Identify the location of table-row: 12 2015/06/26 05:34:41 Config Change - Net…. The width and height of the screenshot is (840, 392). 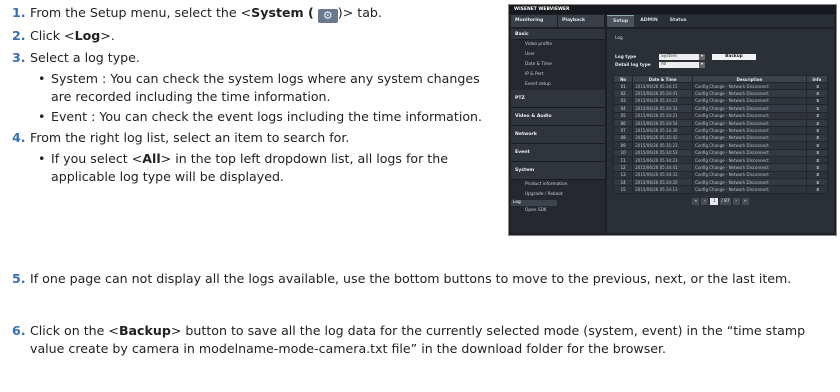
(720, 167).